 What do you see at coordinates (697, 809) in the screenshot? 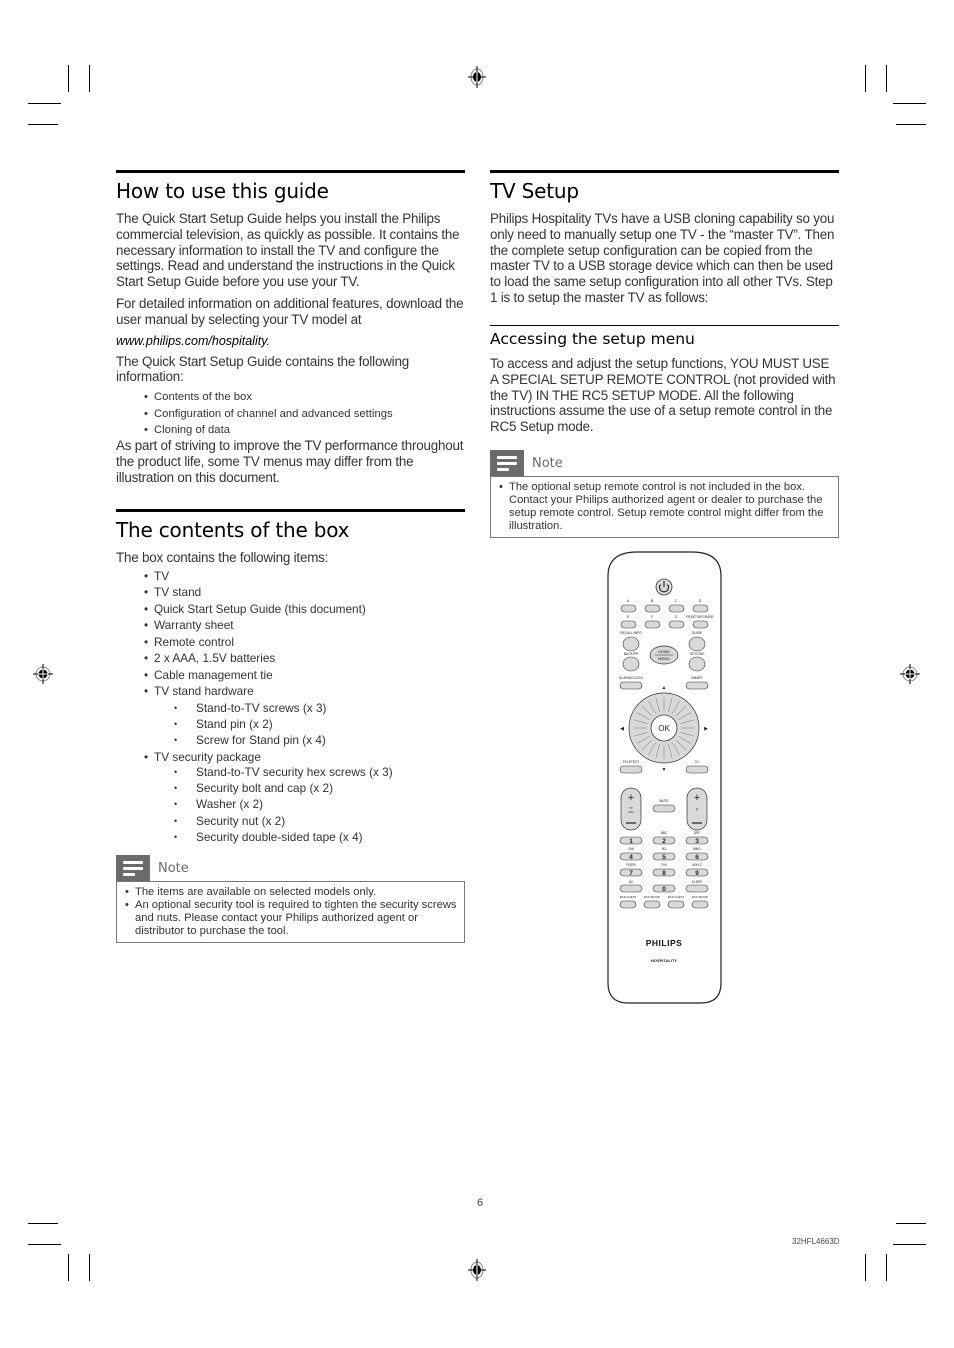
I see `program-rocker: + P` at bounding box center [697, 809].